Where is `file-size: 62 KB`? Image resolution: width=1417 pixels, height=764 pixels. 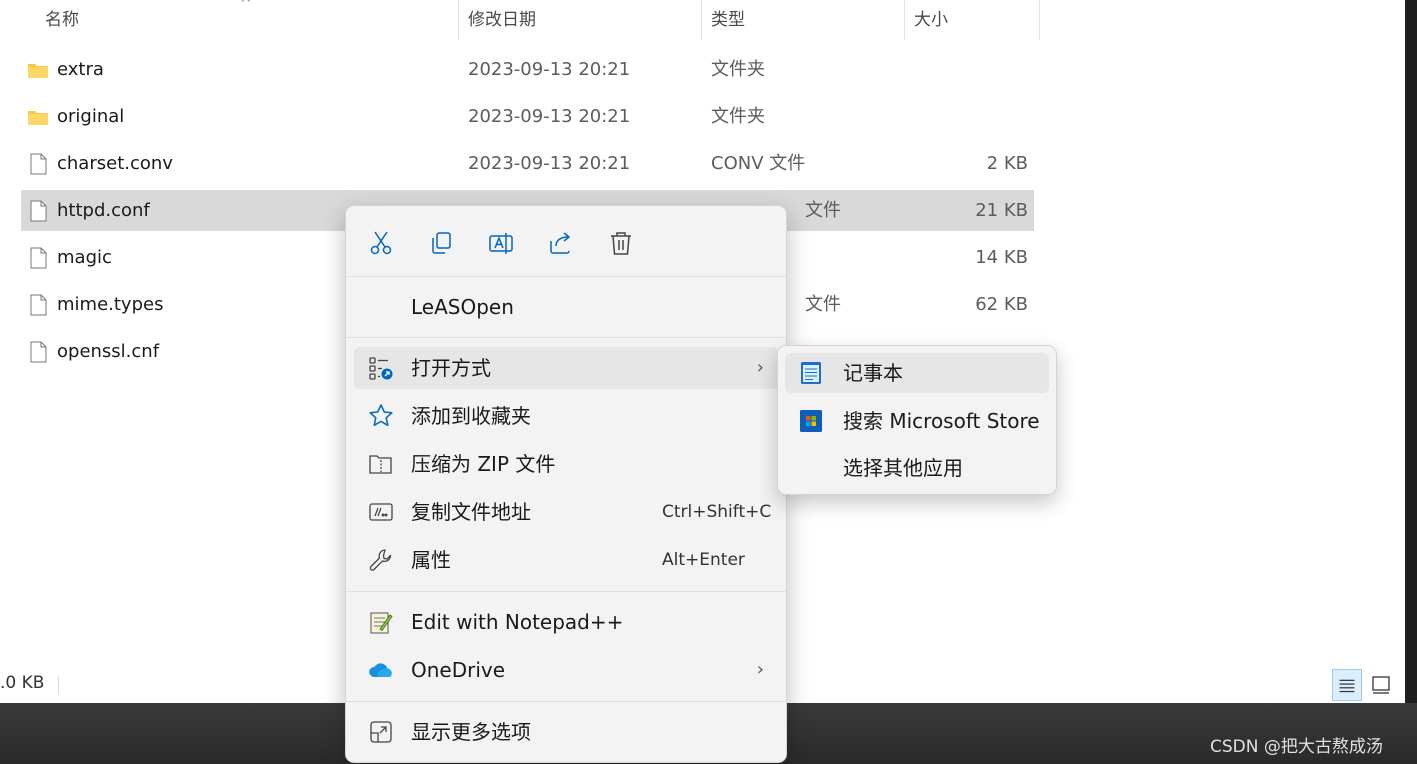 file-size: 62 KB is located at coordinates (1001, 304).